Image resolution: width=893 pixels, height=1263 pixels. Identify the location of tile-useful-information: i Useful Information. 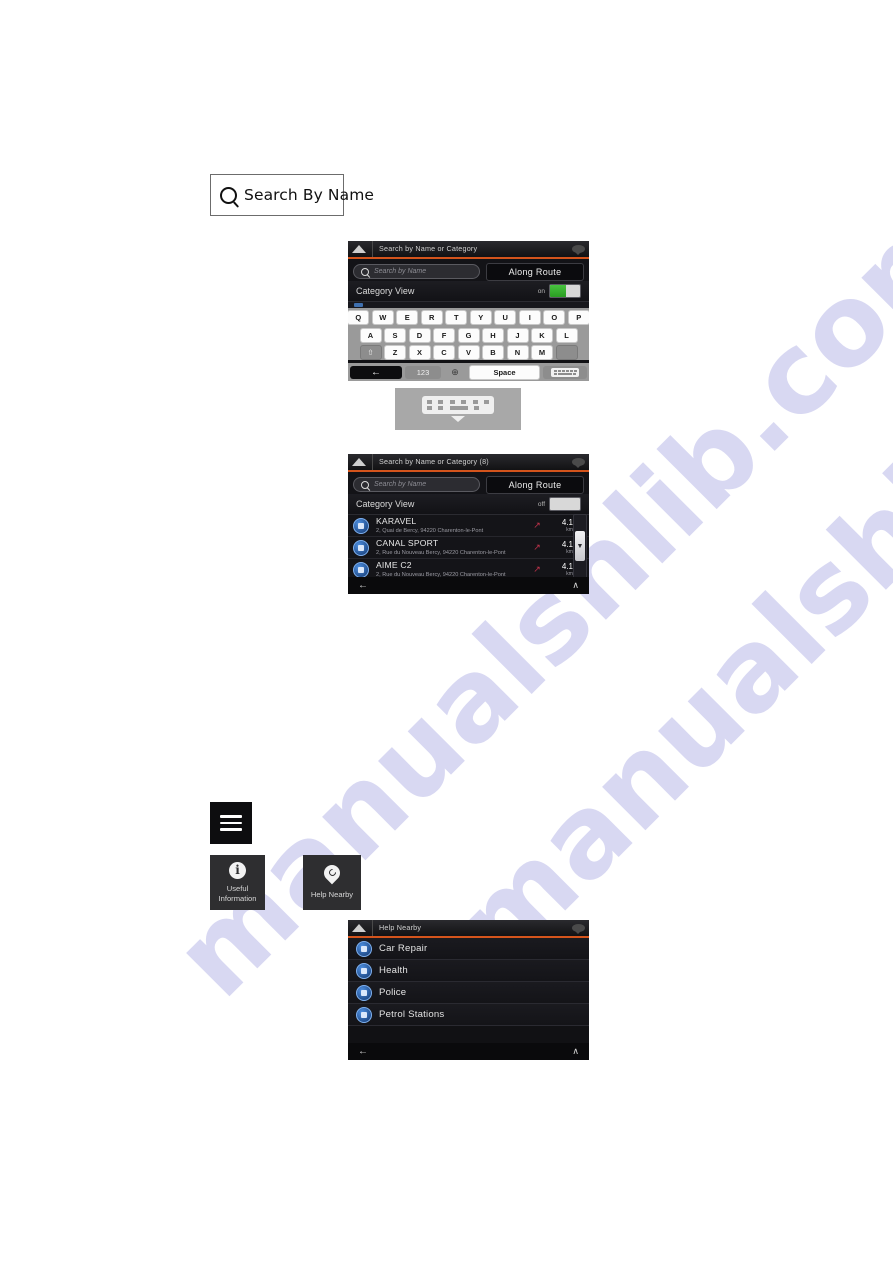
(237, 882).